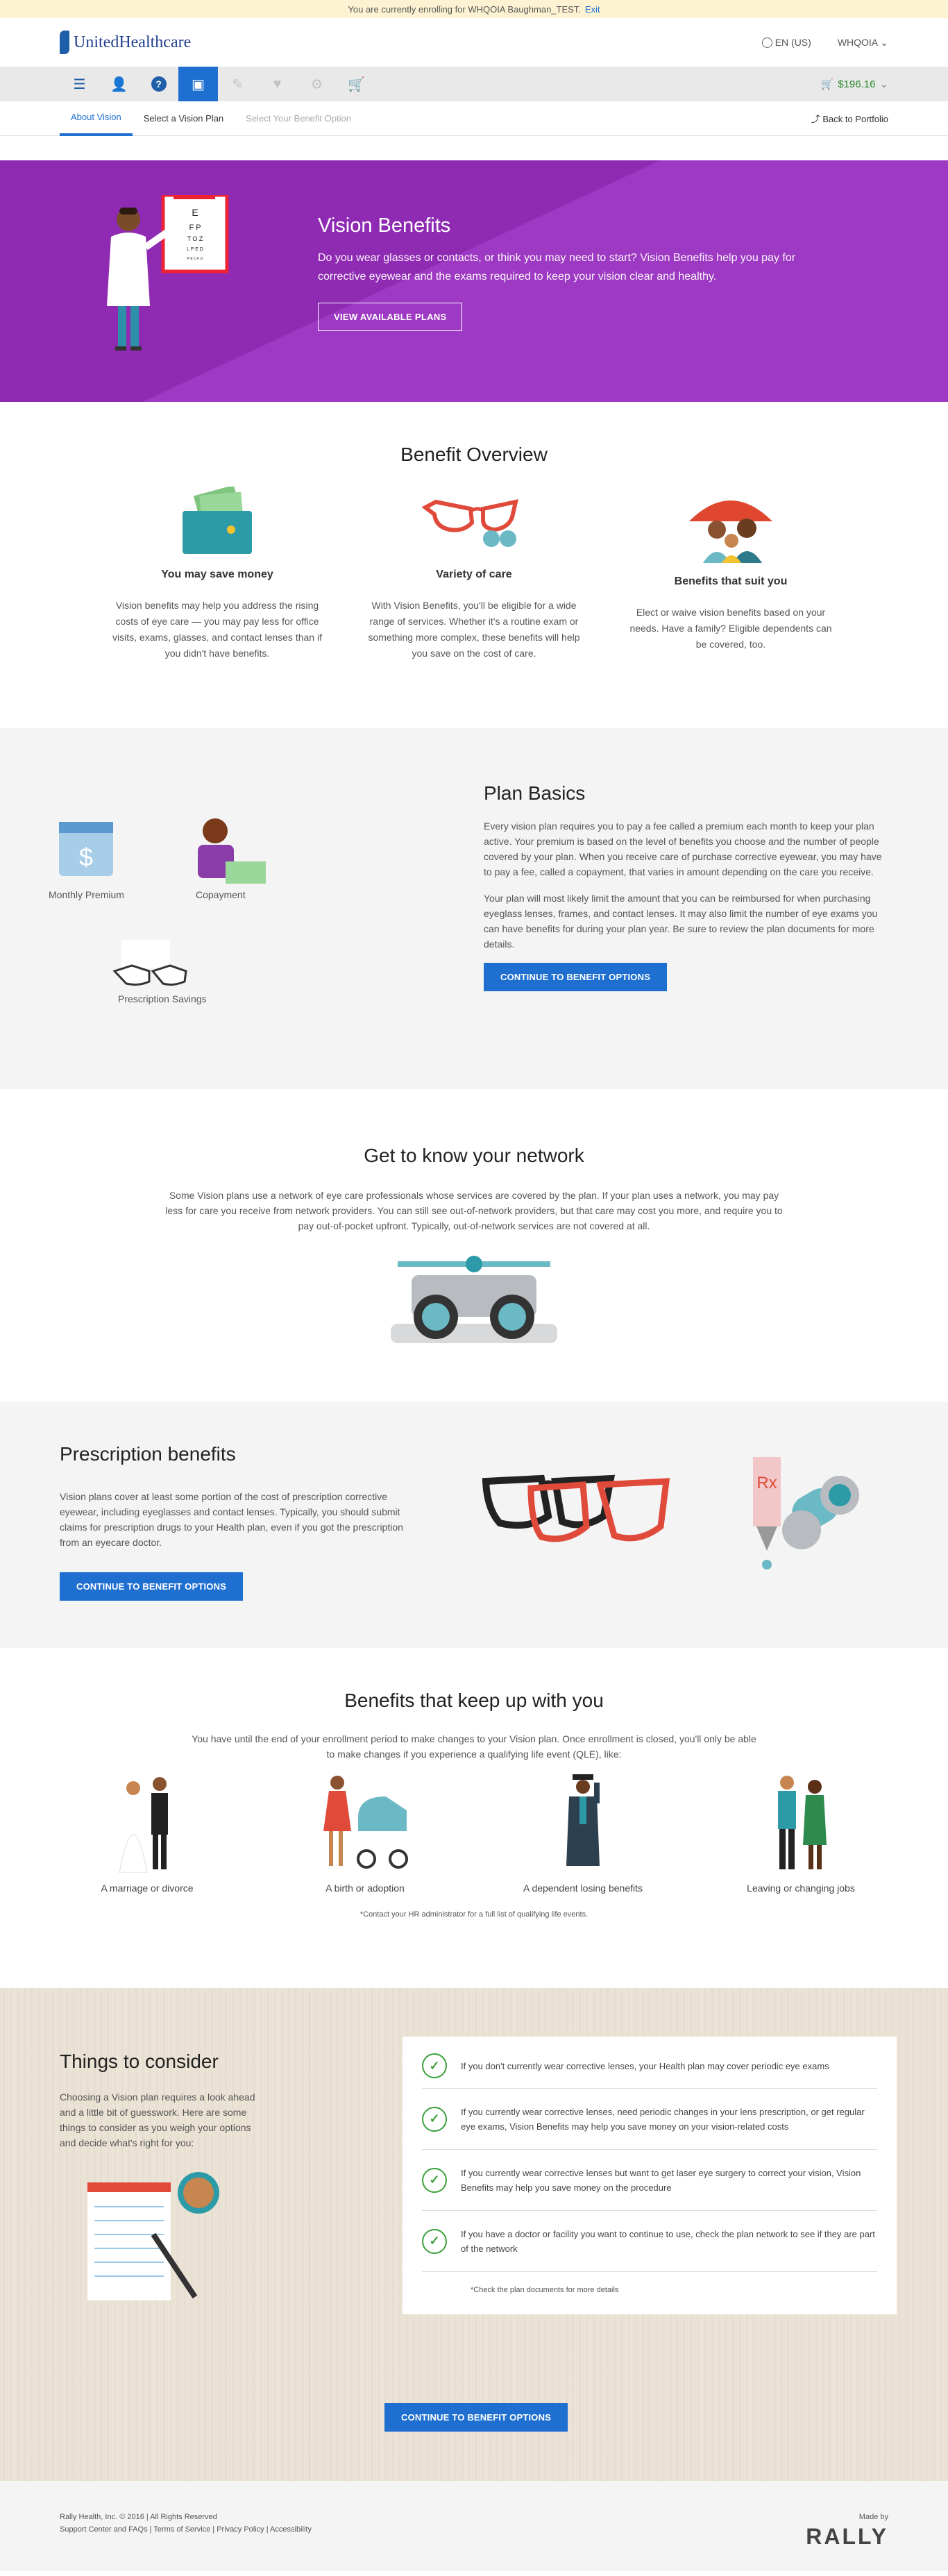 The height and width of the screenshot is (2576, 948). I want to click on section-title: Benefit Overview, so click(474, 454).